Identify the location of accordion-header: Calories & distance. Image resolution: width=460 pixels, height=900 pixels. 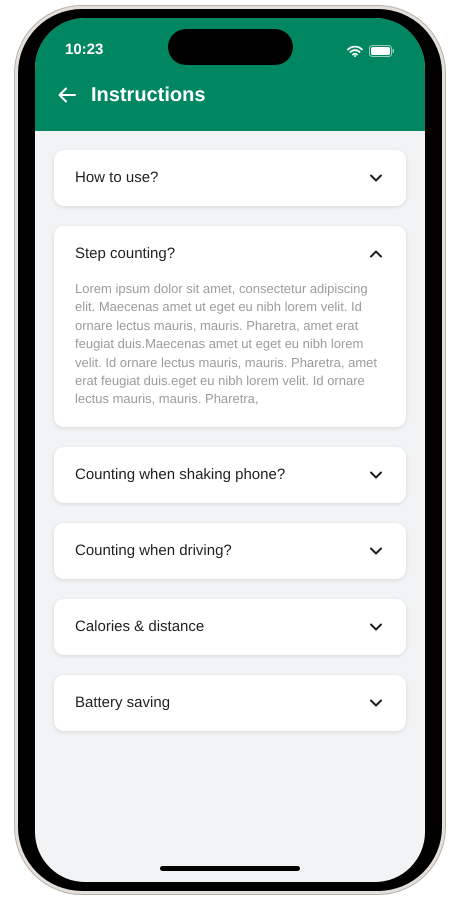
(230, 626).